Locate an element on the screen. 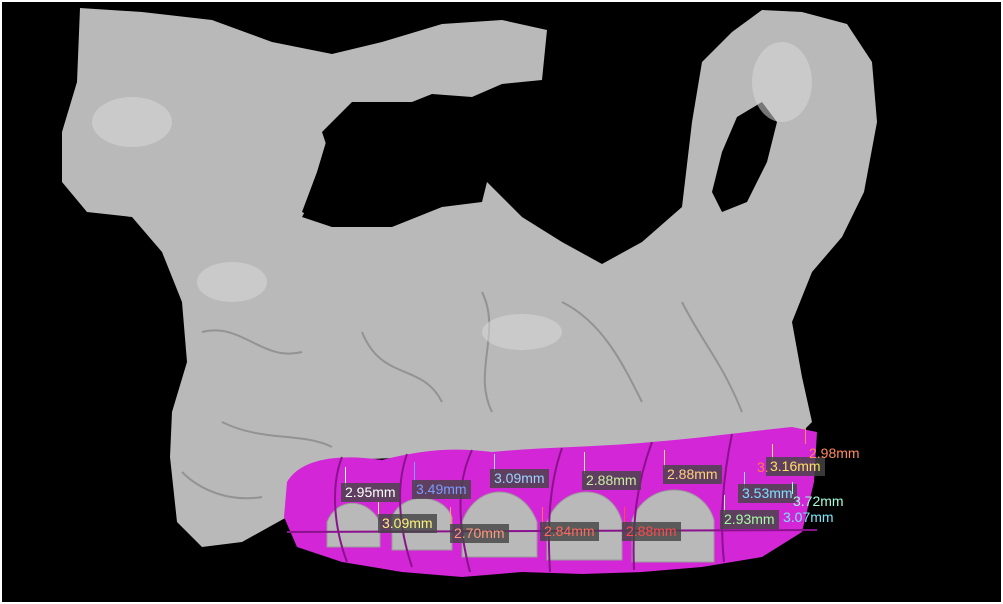 This screenshot has height=604, width=1003. measurement-label: 3. is located at coordinates (763, 467).